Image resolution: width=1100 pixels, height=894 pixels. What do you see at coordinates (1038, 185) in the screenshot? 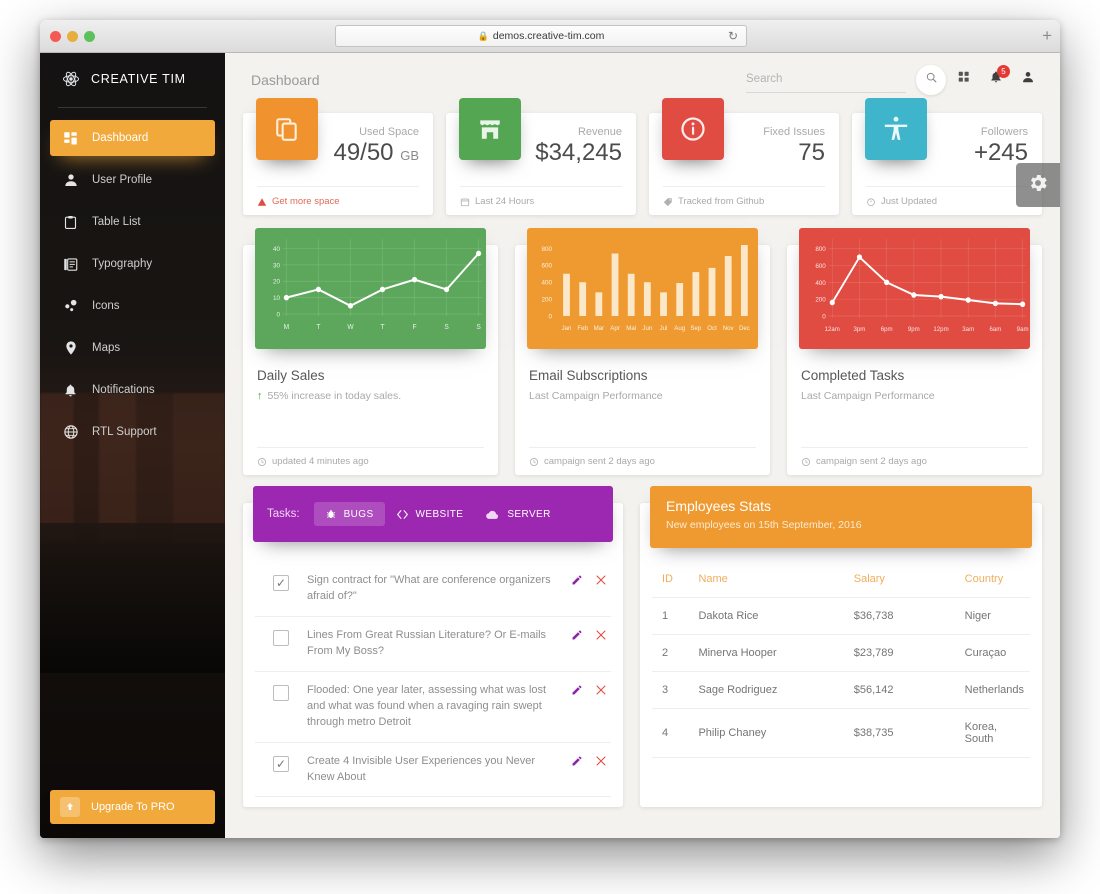
I see `settings-fab-button` at bounding box center [1038, 185].